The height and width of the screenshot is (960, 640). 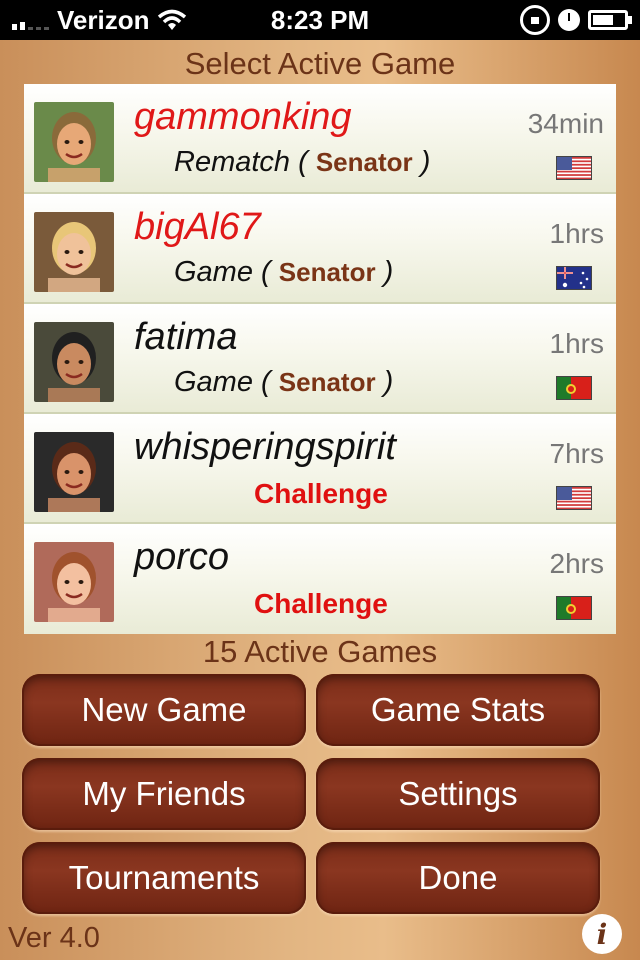 What do you see at coordinates (535, 20) in the screenshot?
I see `rotation-lock-icon` at bounding box center [535, 20].